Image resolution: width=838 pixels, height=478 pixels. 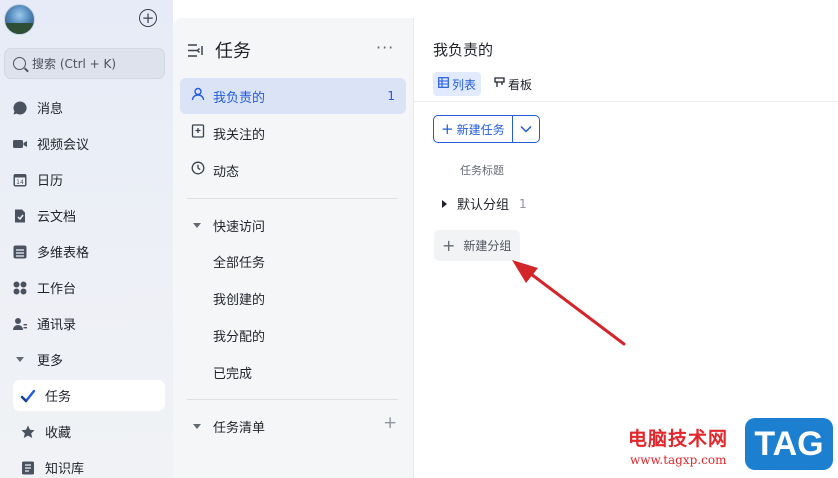 What do you see at coordinates (789, 444) in the screenshot?
I see `watermark-logo: TAG` at bounding box center [789, 444].